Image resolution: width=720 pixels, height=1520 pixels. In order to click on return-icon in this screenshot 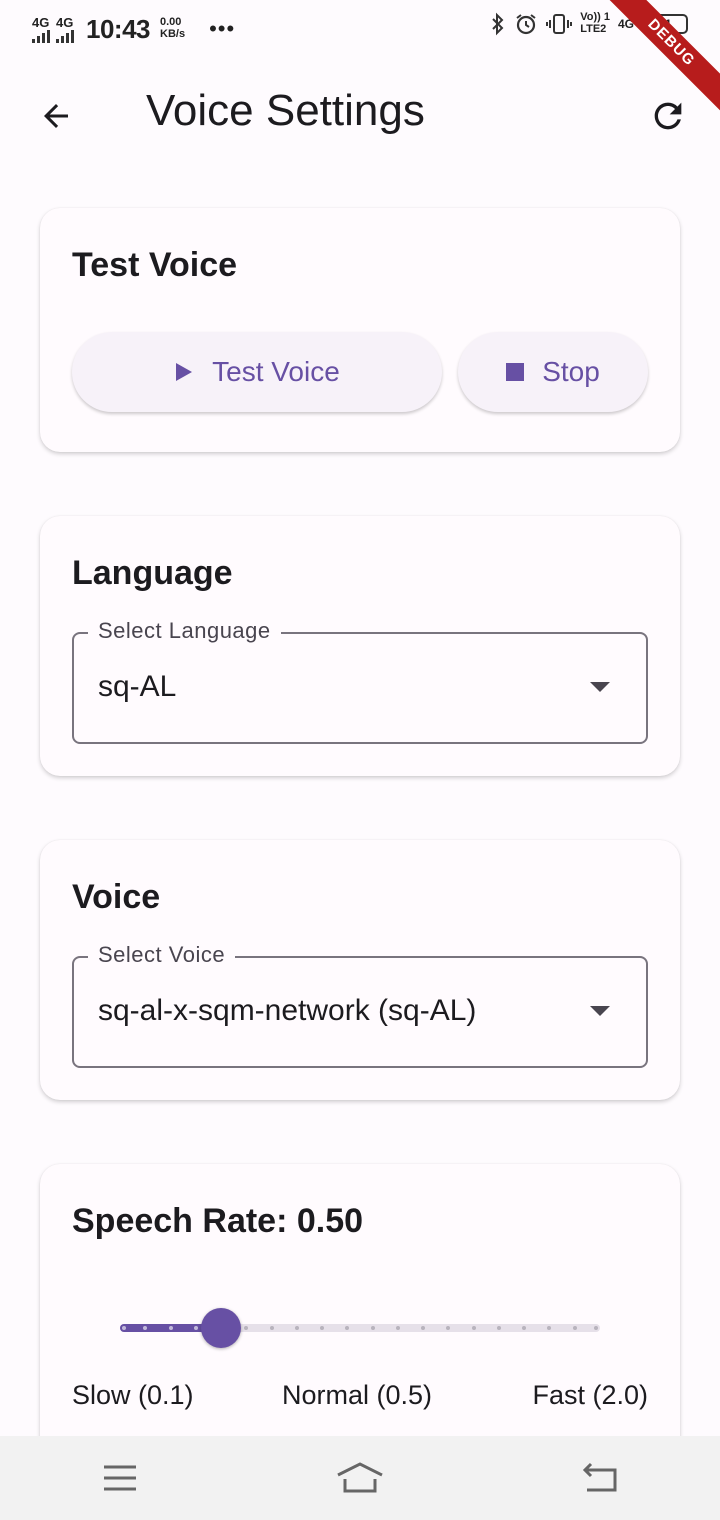, I will do `click(599, 1477)`.